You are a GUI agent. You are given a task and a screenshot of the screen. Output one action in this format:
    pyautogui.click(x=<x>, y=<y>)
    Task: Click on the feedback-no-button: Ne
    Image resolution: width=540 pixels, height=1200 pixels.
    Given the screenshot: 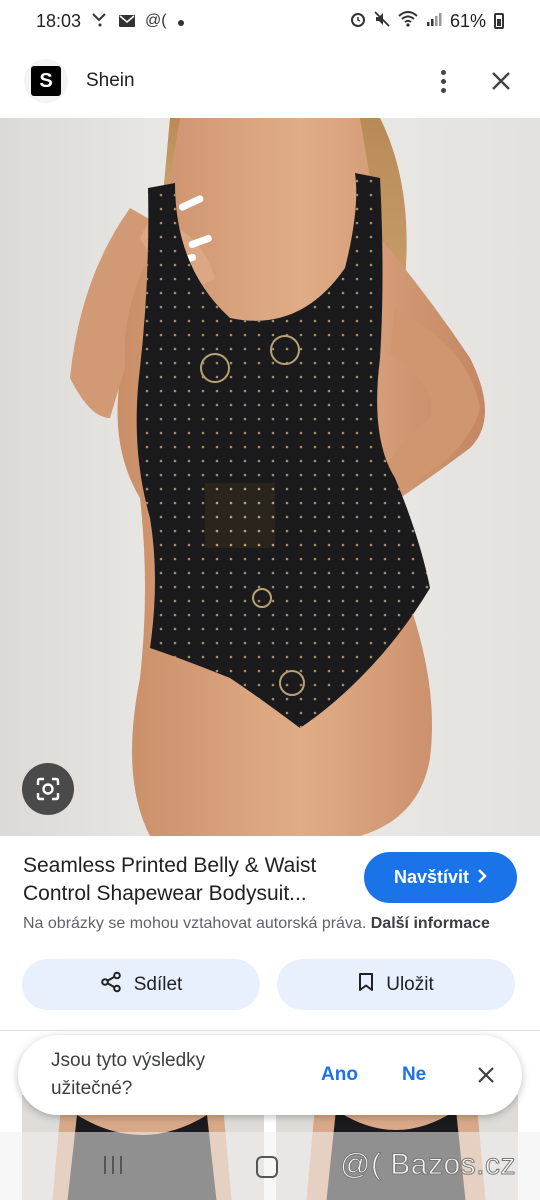 What is the action you would take?
    pyautogui.click(x=414, y=1075)
    